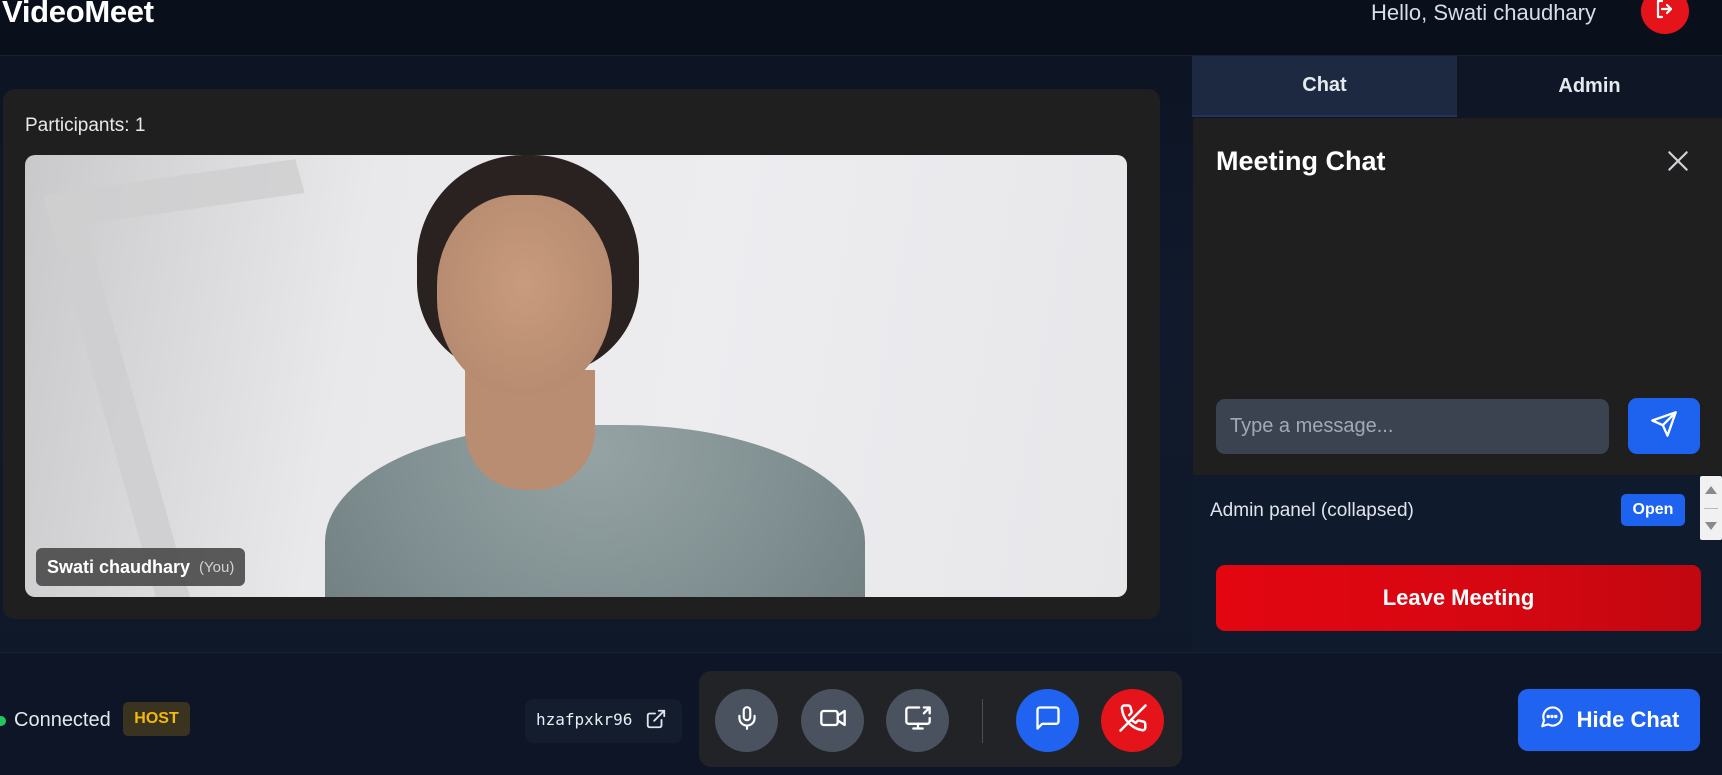 The image size is (1722, 775). I want to click on screen-share-button, so click(917, 720).